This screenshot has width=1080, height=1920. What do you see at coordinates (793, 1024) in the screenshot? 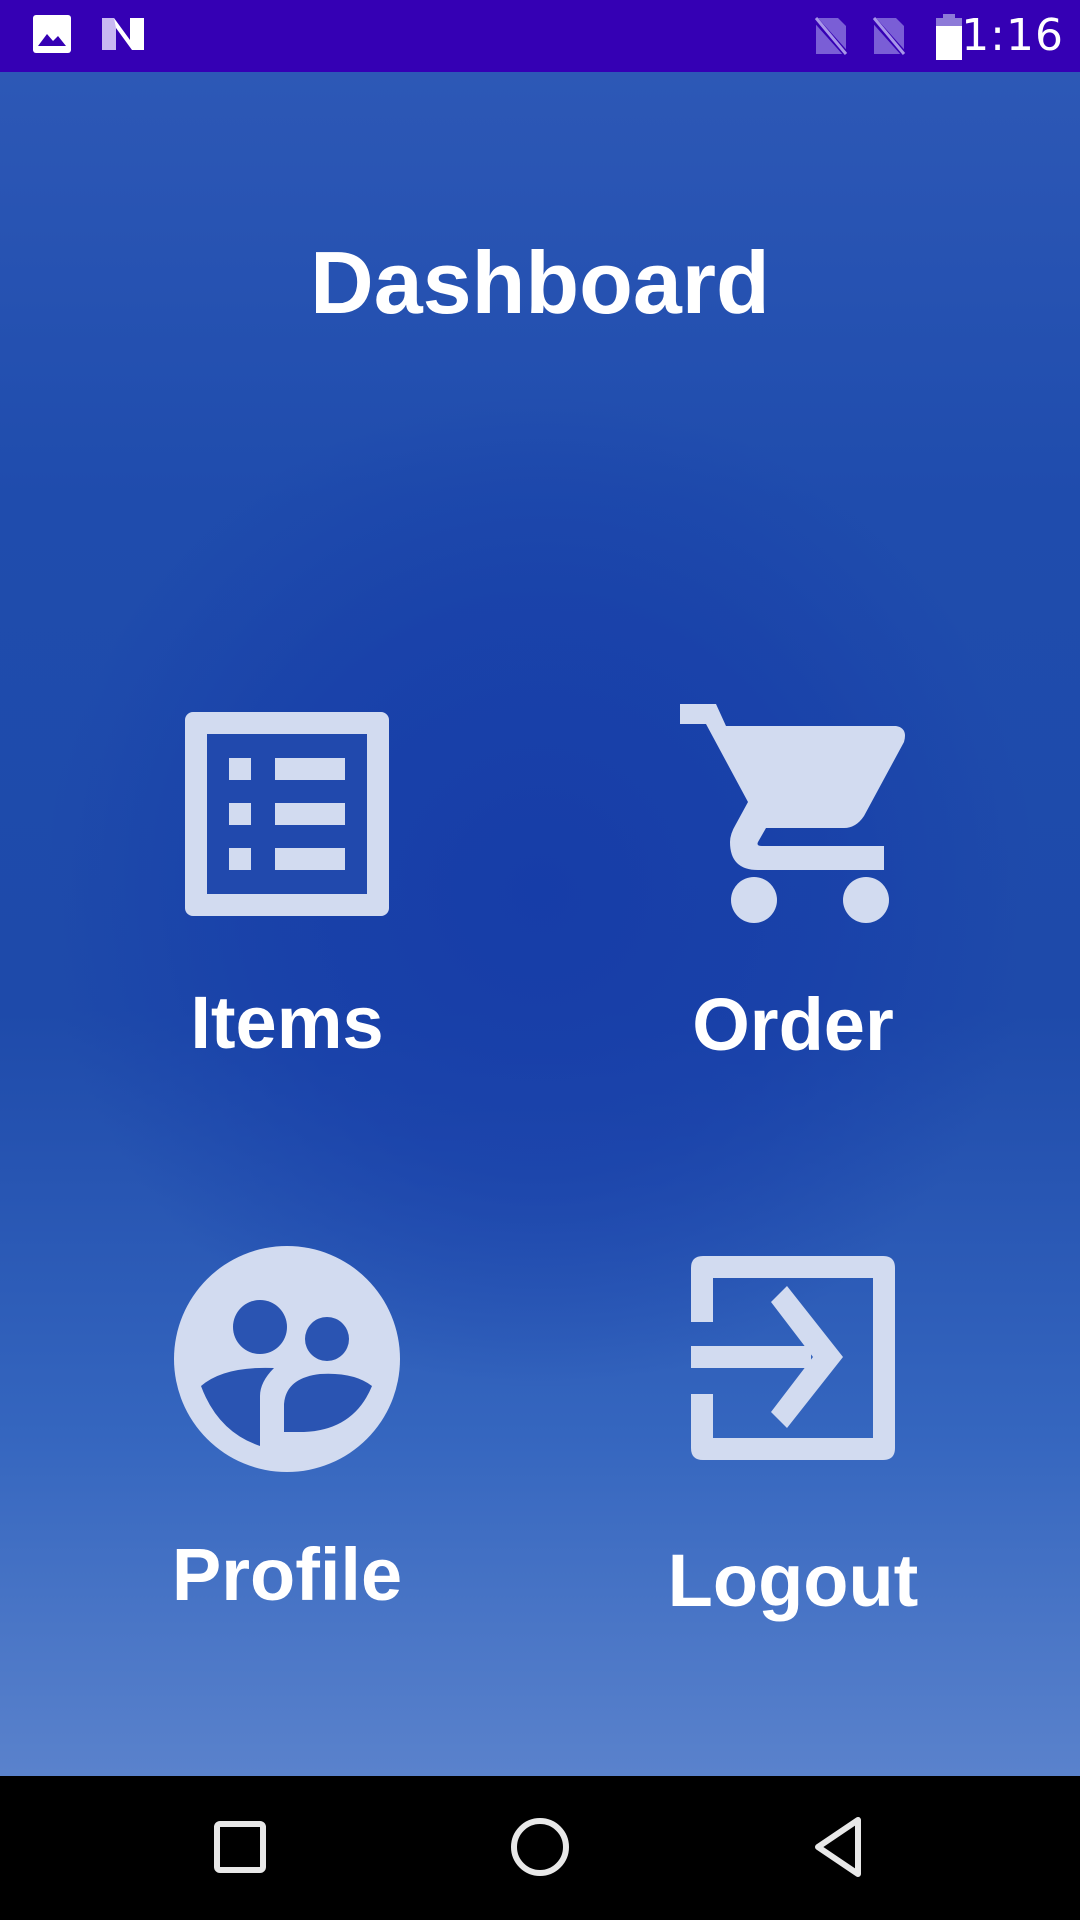
I see `order-label: Order` at bounding box center [793, 1024].